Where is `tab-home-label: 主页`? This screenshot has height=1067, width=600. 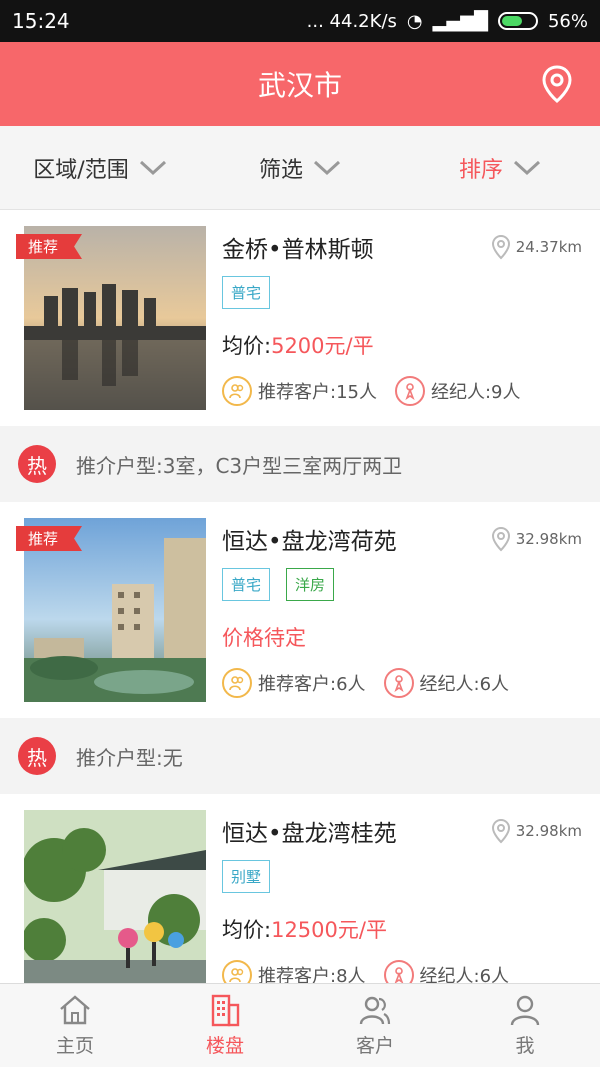 tab-home-label: 主页 is located at coordinates (74, 1046).